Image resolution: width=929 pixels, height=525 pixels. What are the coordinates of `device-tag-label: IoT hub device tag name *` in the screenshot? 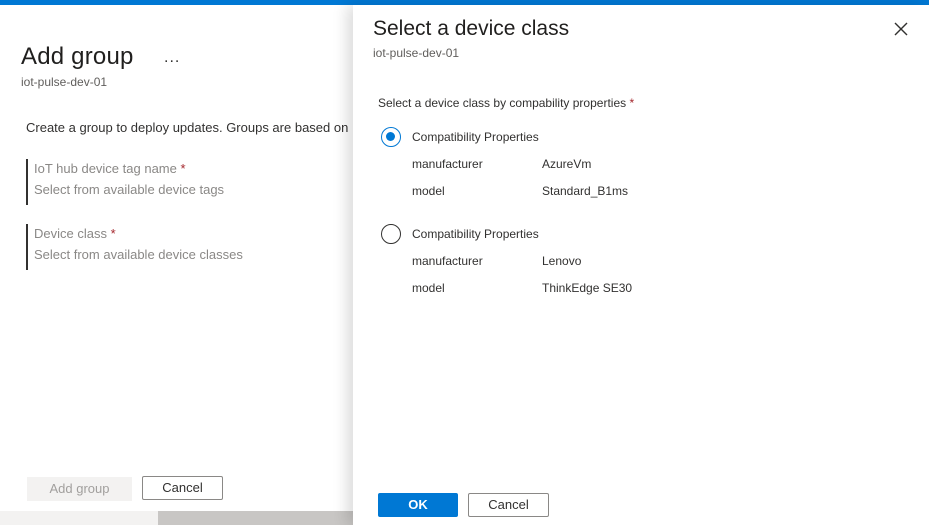 It's located at (110, 168).